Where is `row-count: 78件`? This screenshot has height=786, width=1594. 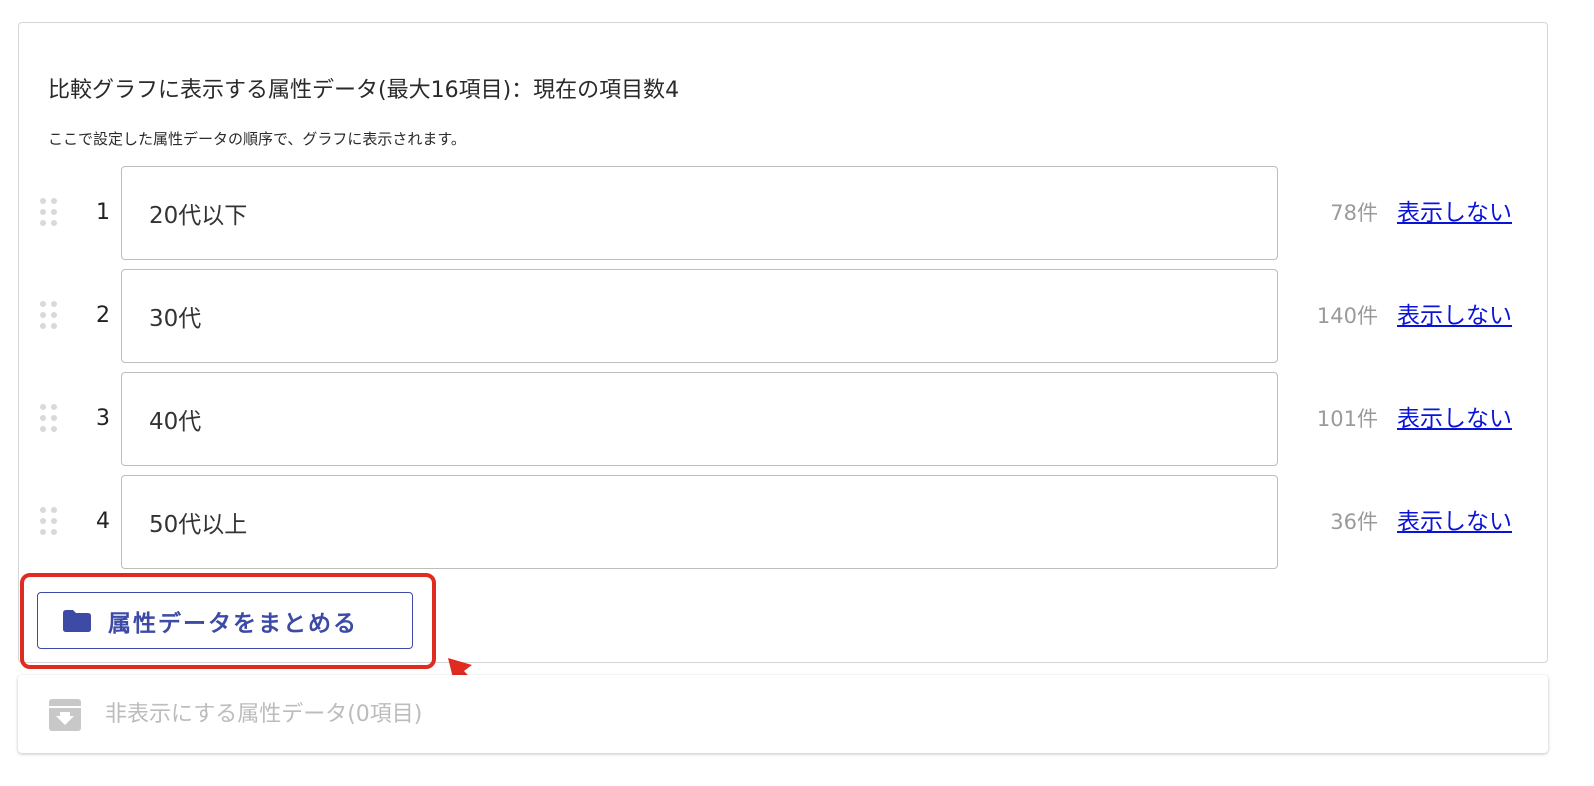 row-count: 78件 is located at coordinates (1354, 213).